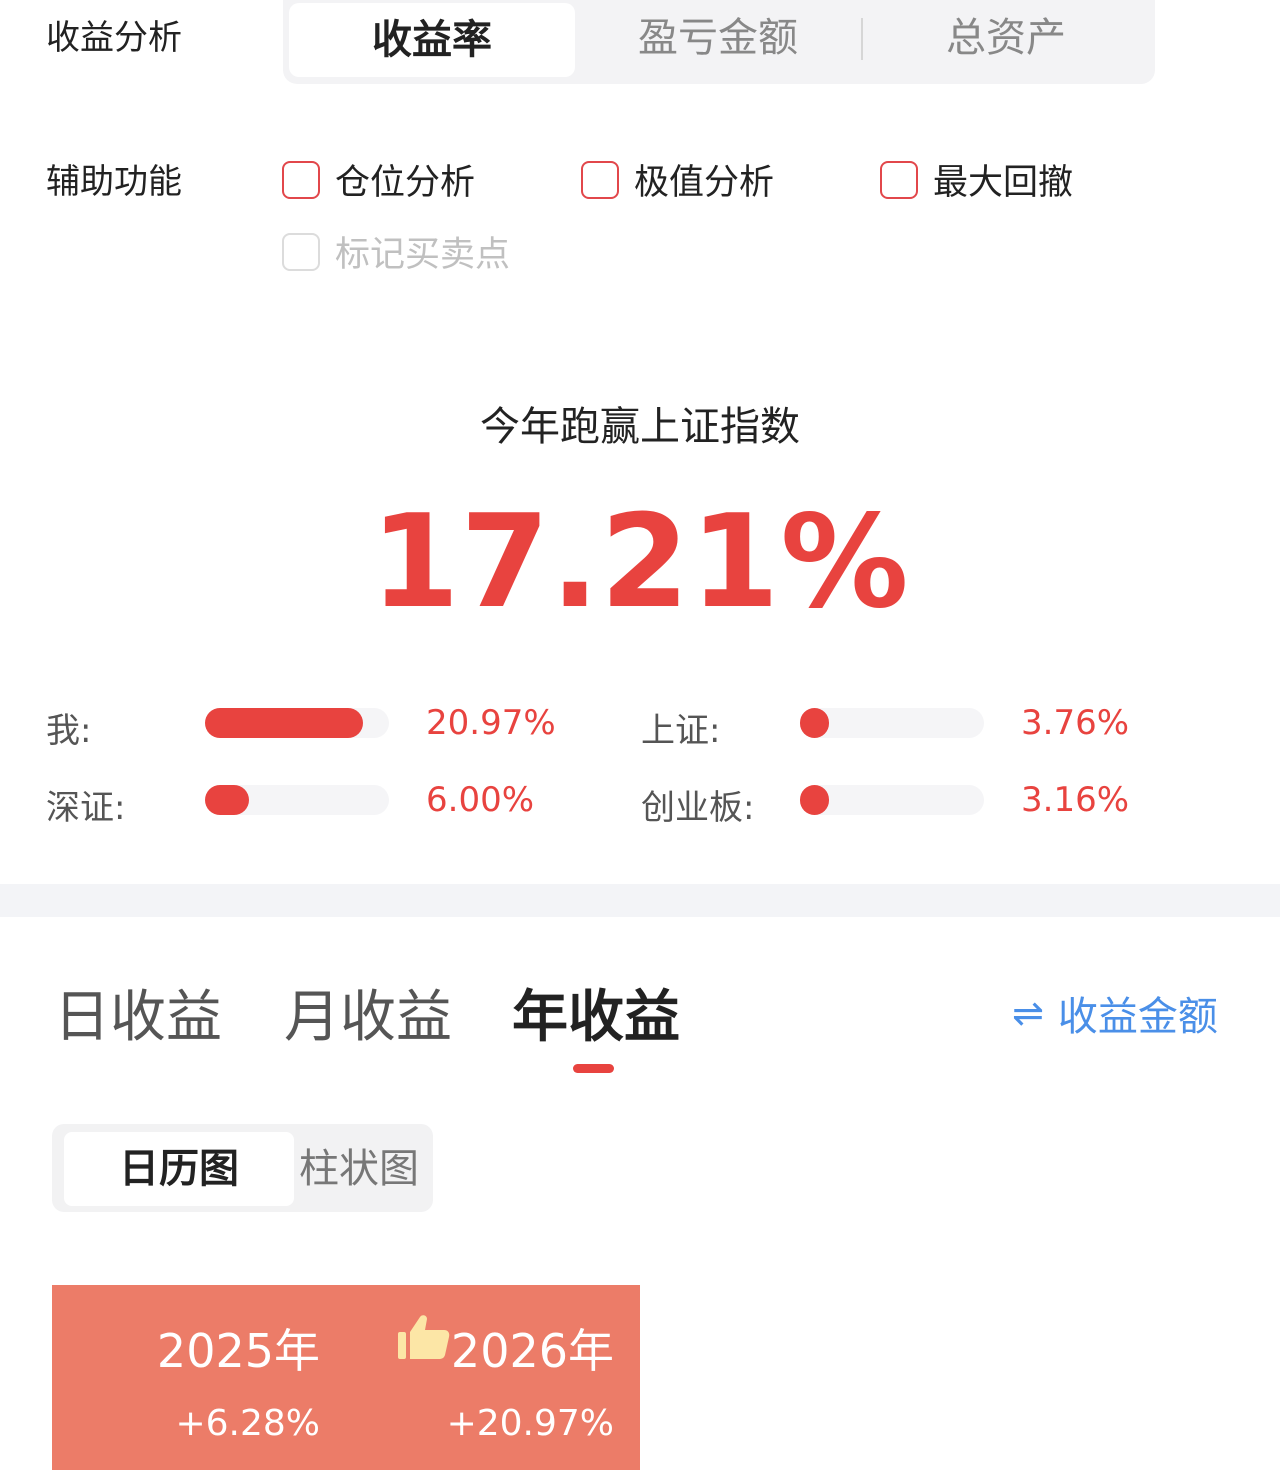 The image size is (1280, 1470). What do you see at coordinates (892, 800) in the screenshot?
I see `compare-track-chinext` at bounding box center [892, 800].